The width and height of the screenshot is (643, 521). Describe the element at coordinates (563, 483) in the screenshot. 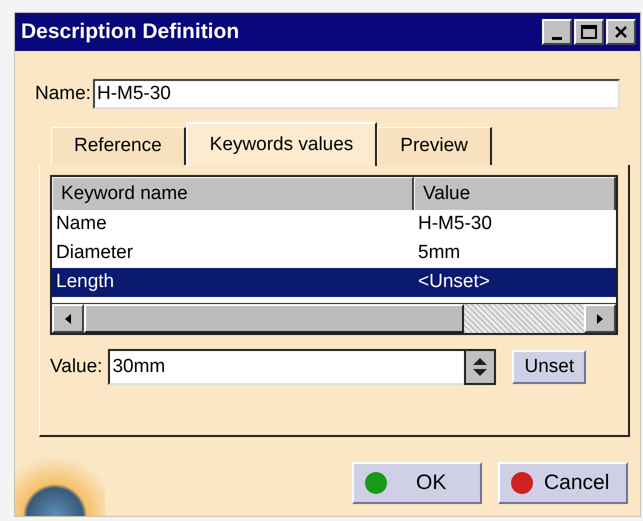

I see `cancel-button: Cancel` at that location.